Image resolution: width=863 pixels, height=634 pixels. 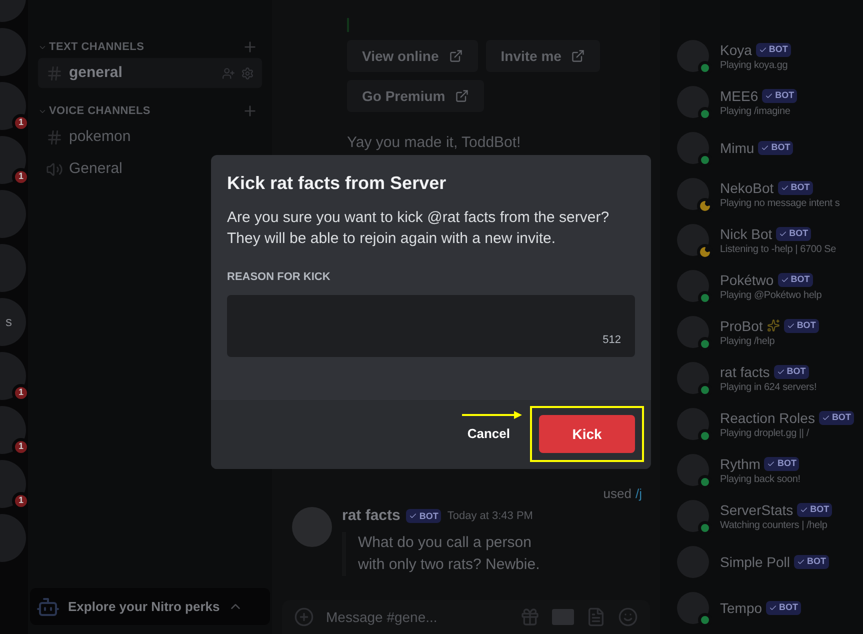 I want to click on member-name: Reaction Roles, so click(x=767, y=417).